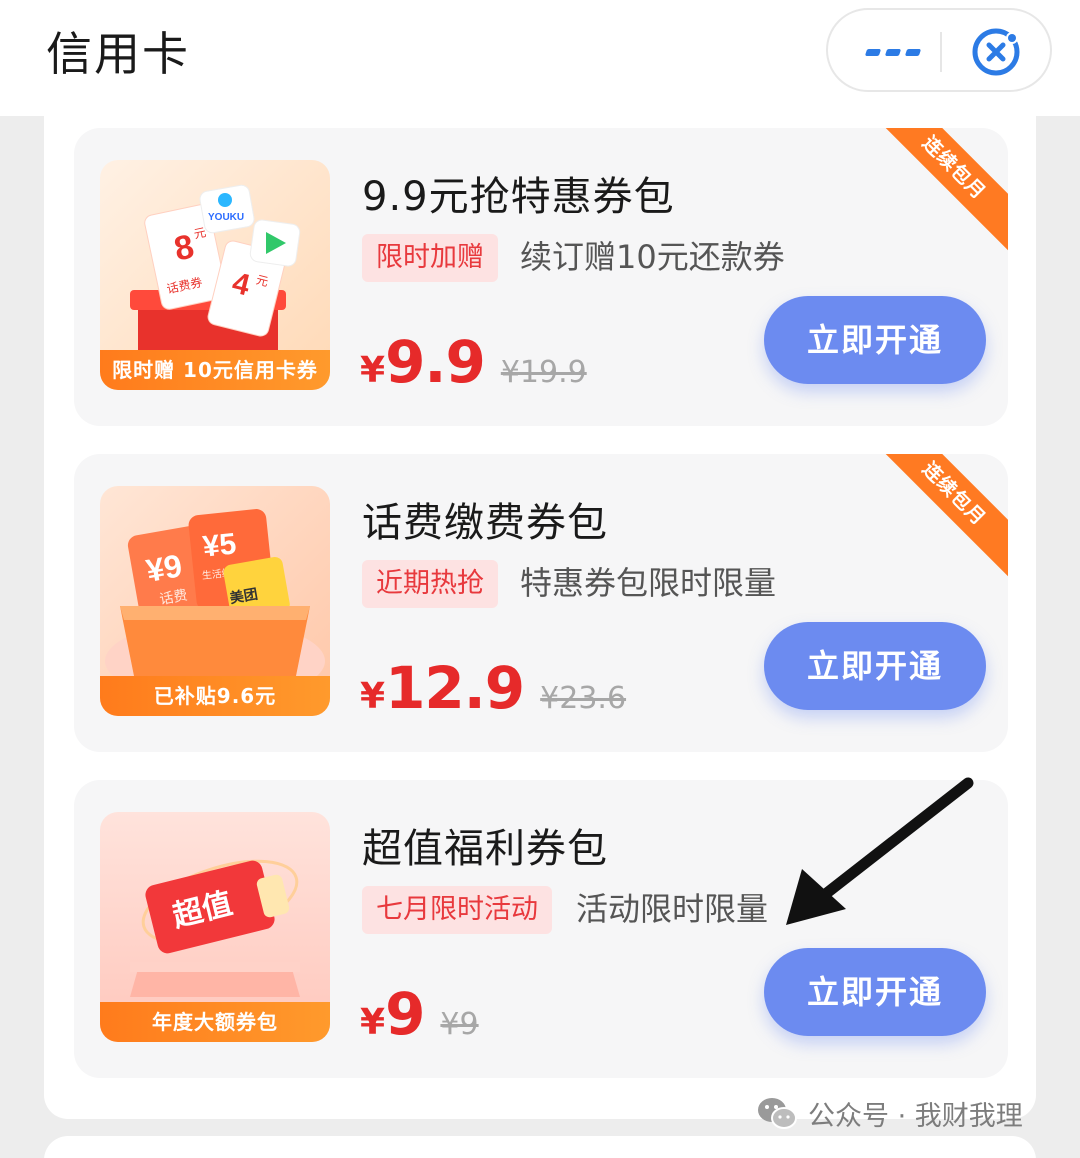  I want to click on pack-name: 超值福利券包, so click(485, 849).